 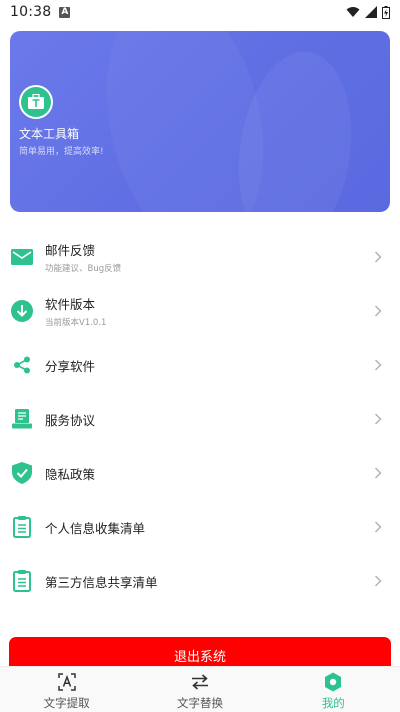 I want to click on text-scan-icon, so click(x=67, y=682).